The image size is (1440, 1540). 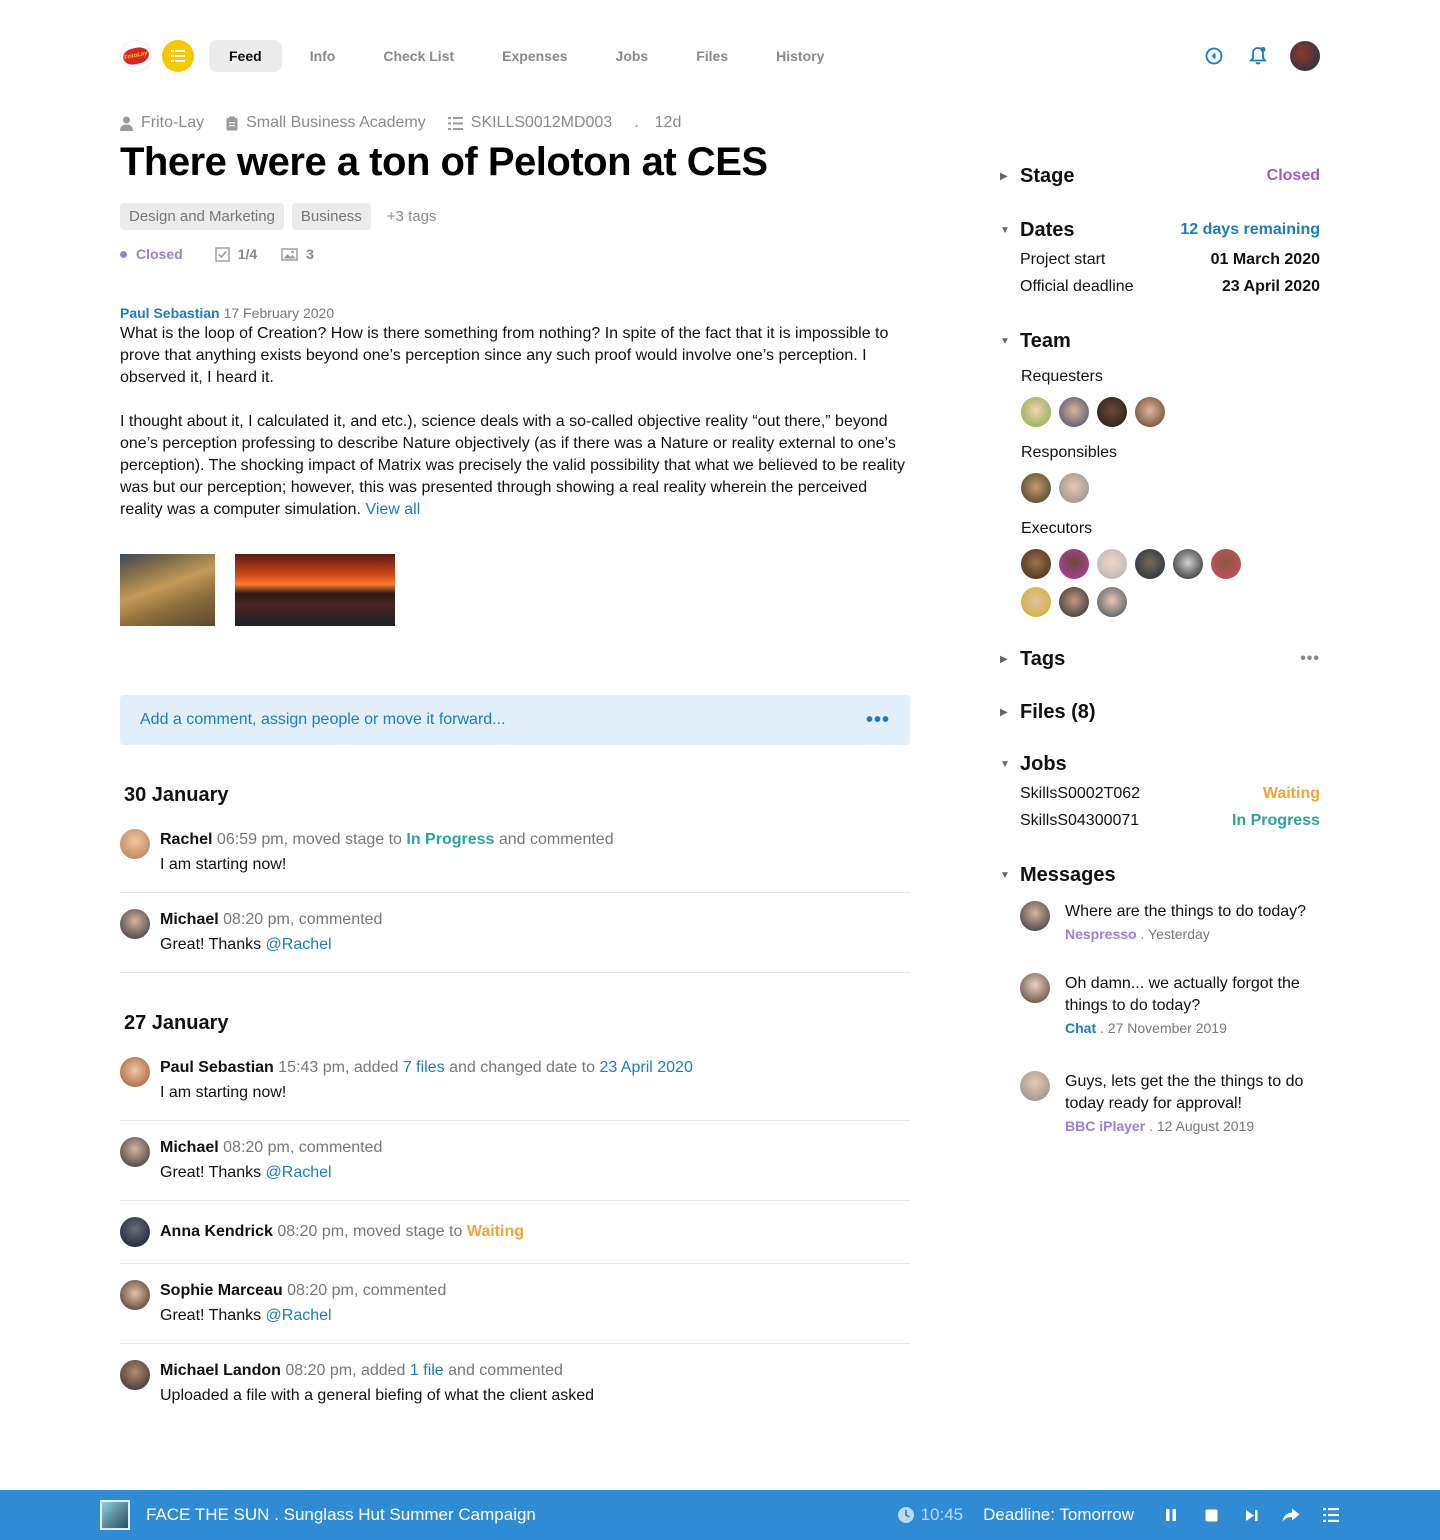 I want to click on code-meta-item: SKILLS0012MD003, so click(x=529, y=123).